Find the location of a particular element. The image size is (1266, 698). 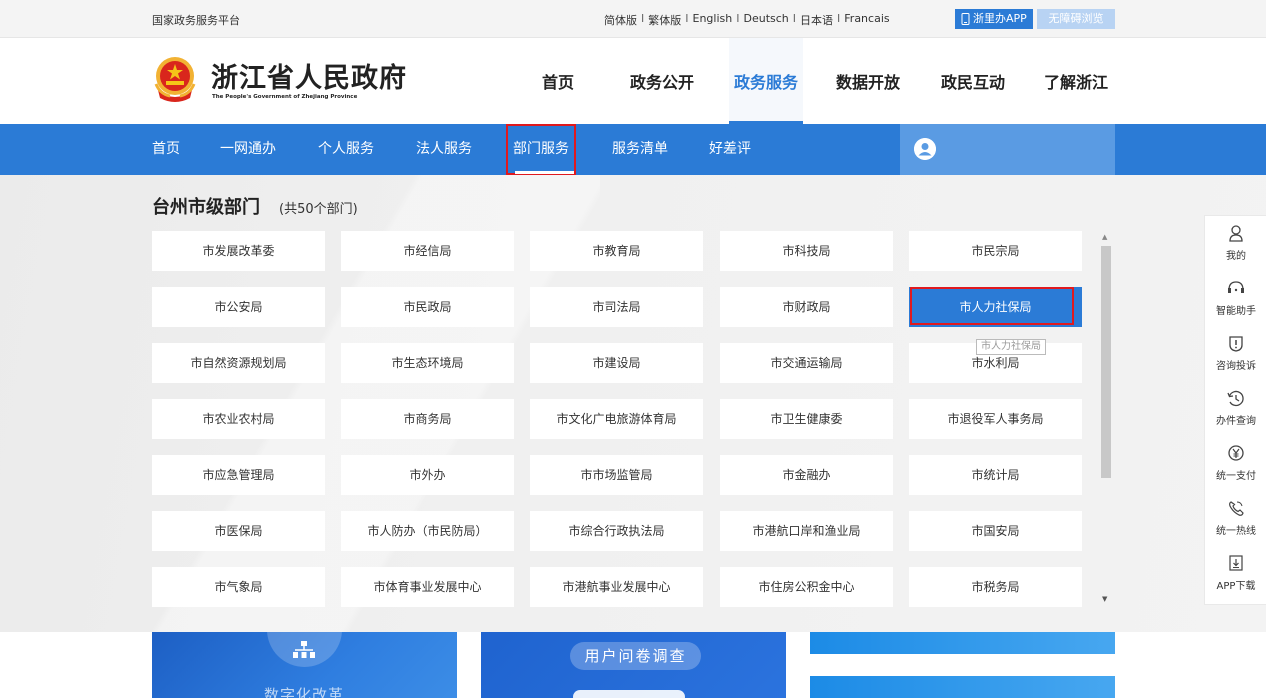

department-item: 市退役军人事务局 is located at coordinates (995, 419).